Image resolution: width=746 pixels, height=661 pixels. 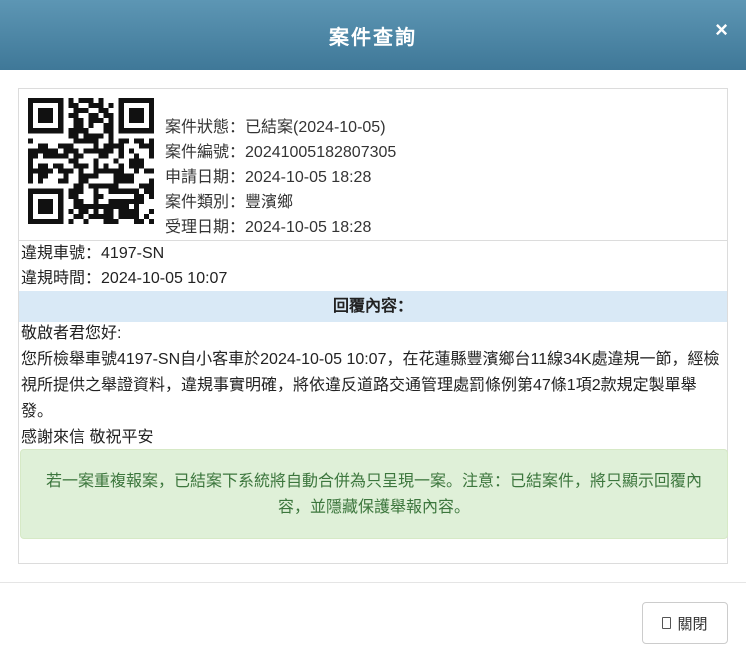 I want to click on case-status-row: 案件狀態：已結案(2024-10-05), so click(x=280, y=127).